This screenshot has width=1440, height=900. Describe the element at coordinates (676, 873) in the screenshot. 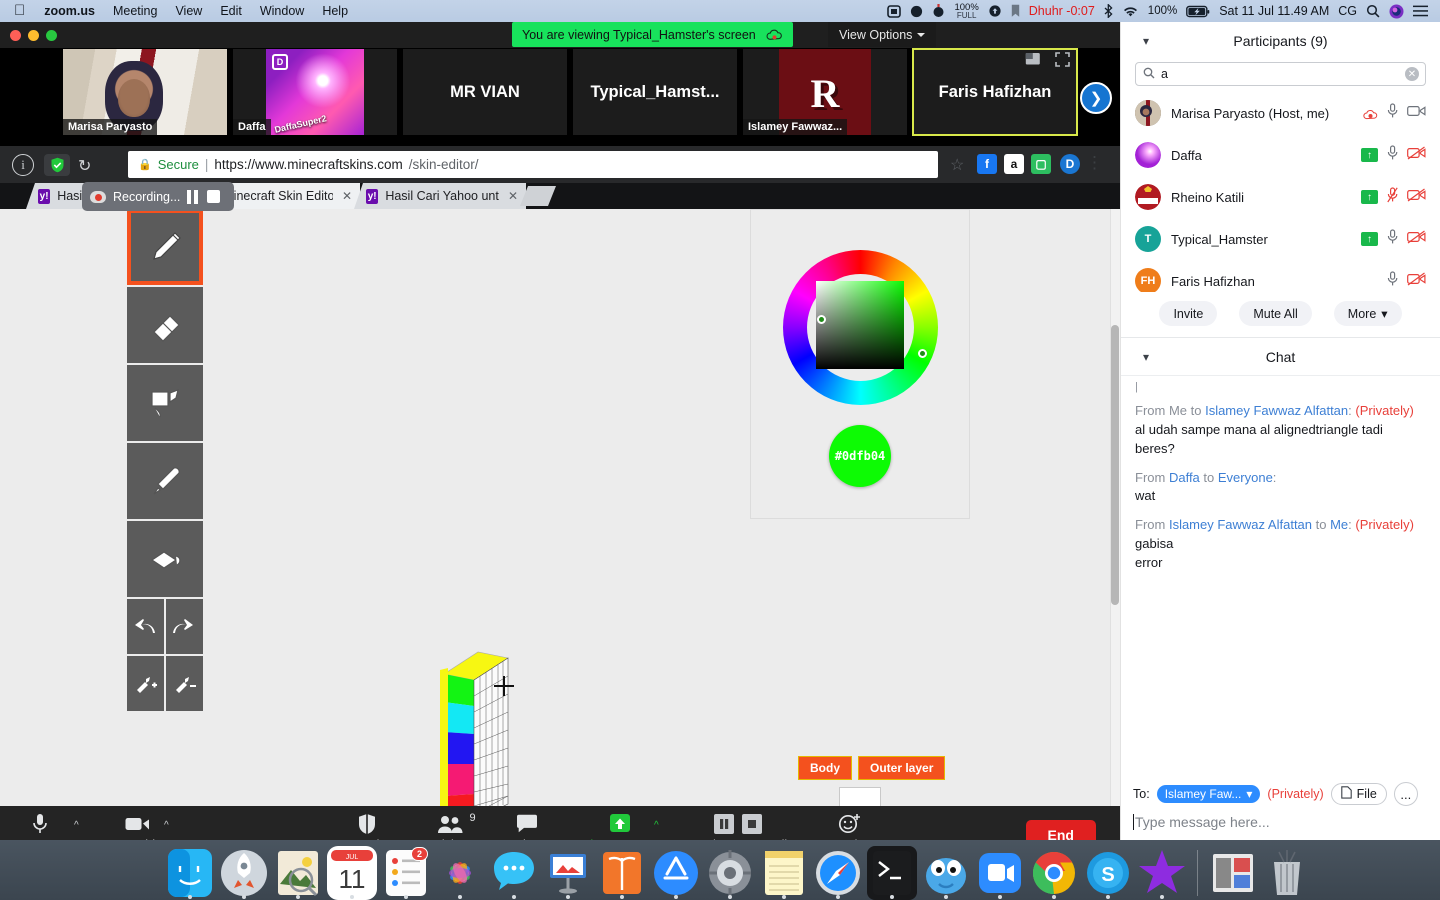

I see `dock-item-app-store` at that location.